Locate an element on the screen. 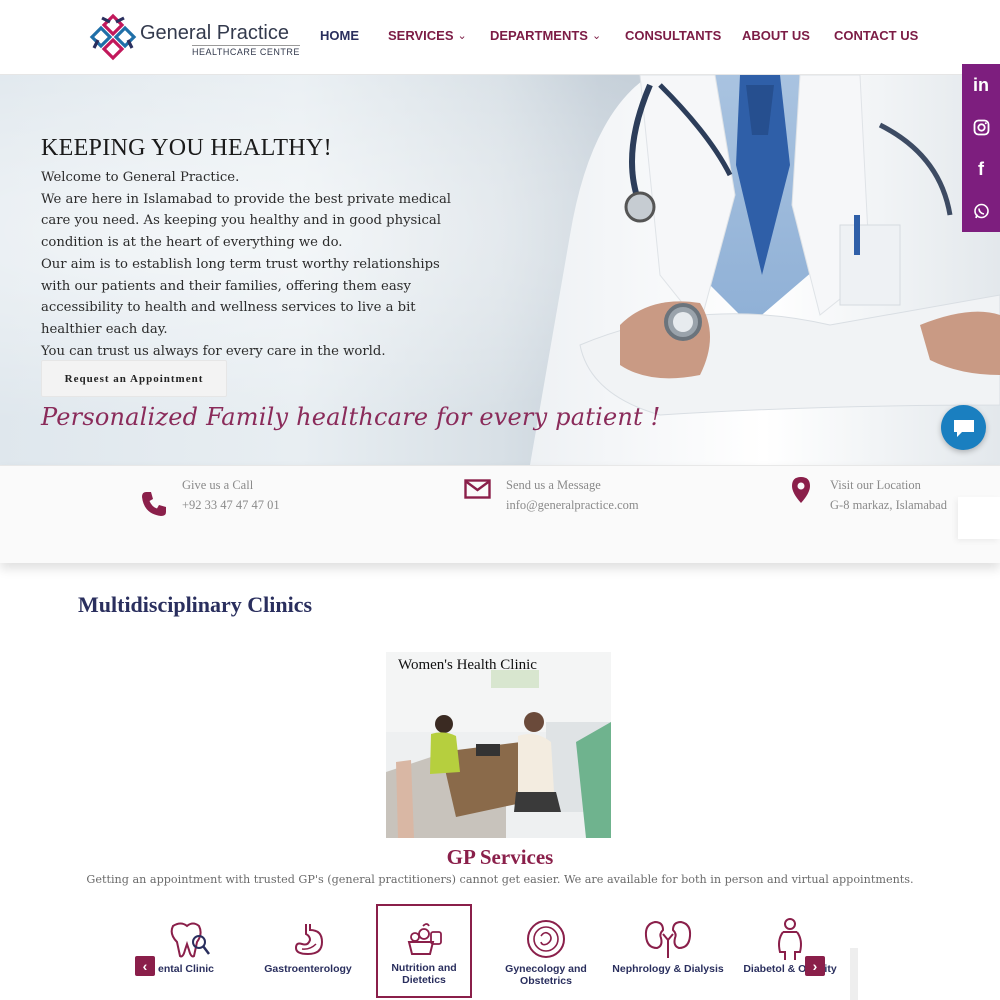 The image size is (1000, 1000). chat-bubble-icon is located at coordinates (963, 428).